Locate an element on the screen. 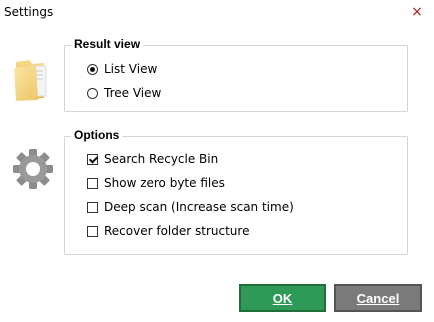 The image size is (434, 322). cancel-button-label: Cancel is located at coordinates (378, 298).